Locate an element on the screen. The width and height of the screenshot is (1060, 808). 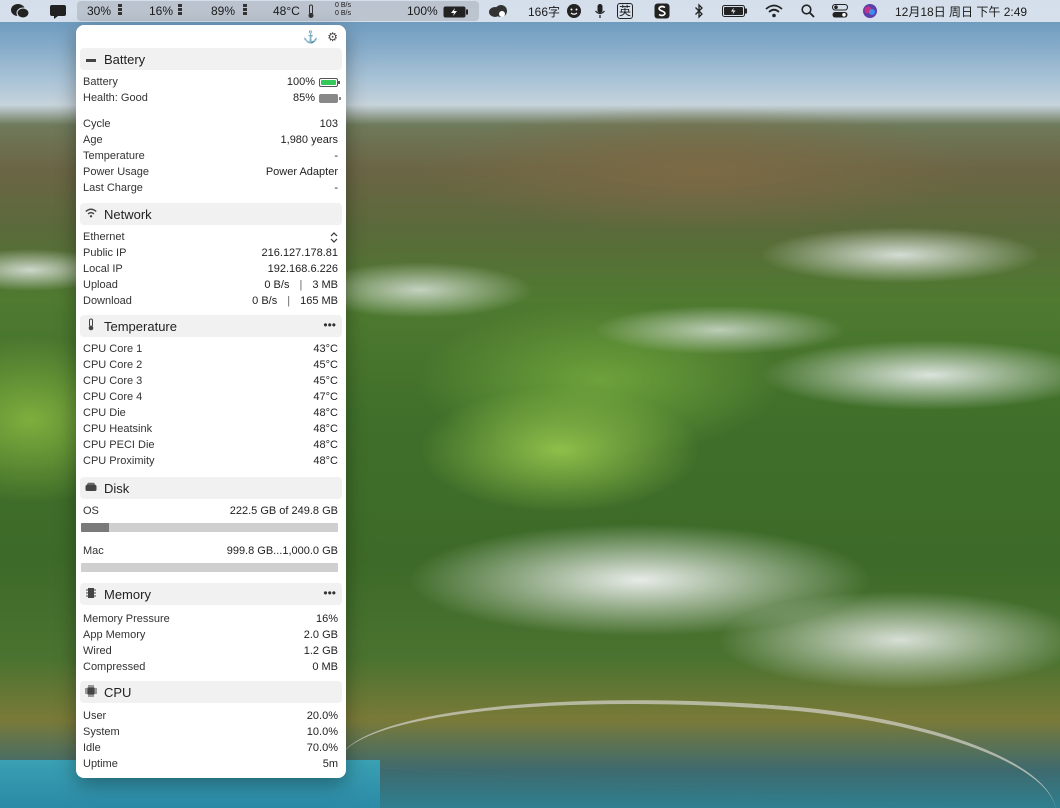
microphone-icon is located at coordinates (600, 11).